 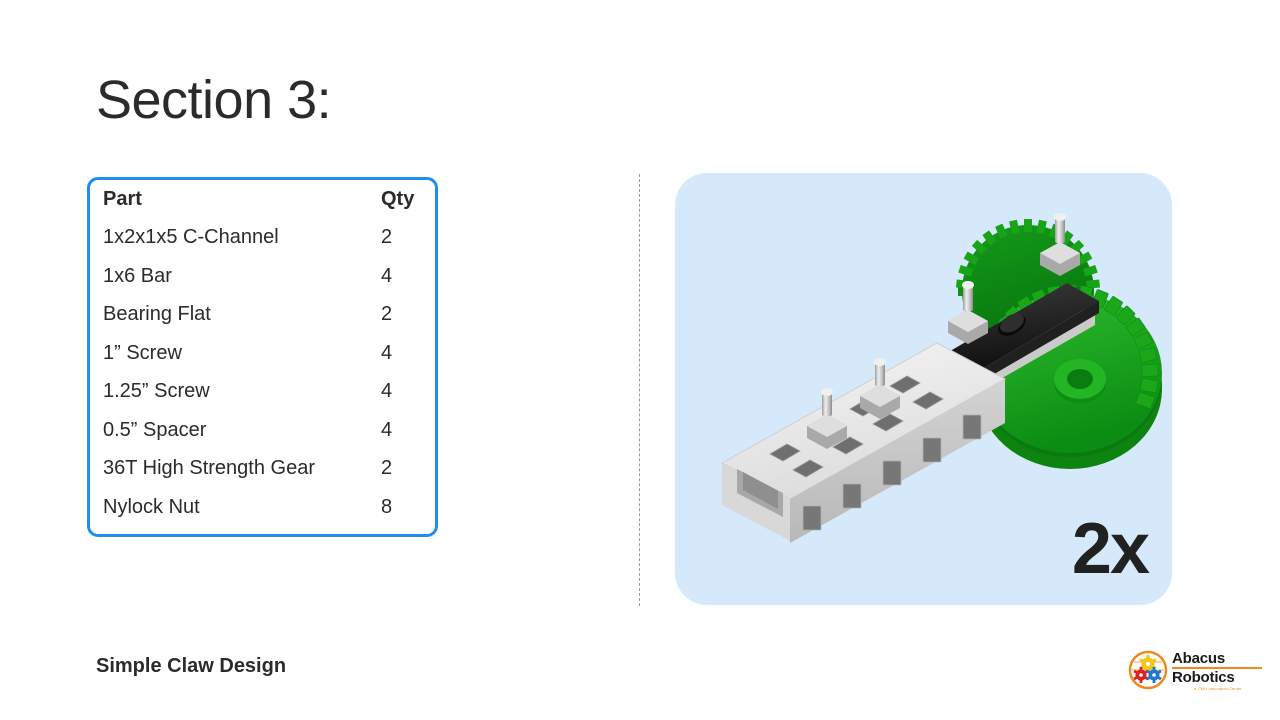 I want to click on part-name: 0.5” Spacer, so click(x=155, y=429).